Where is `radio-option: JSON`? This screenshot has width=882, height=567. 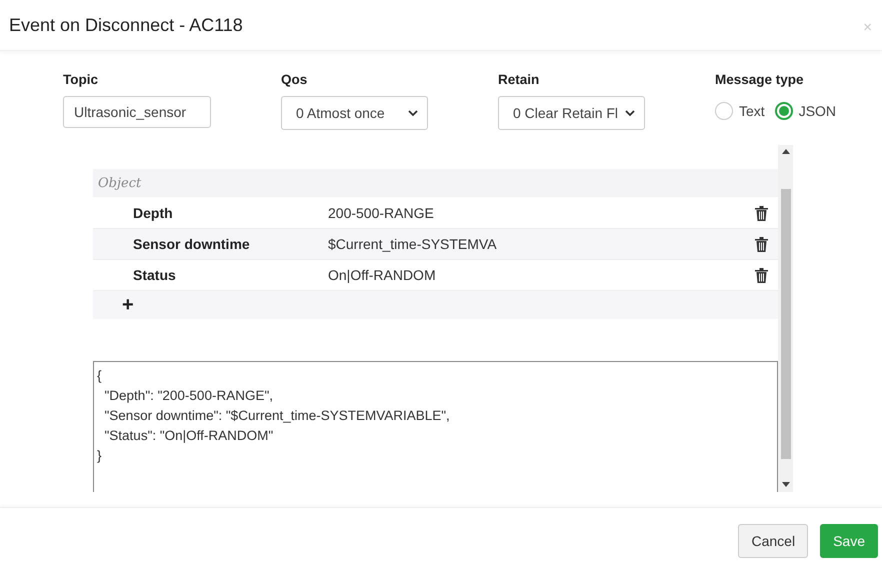 radio-option: JSON is located at coordinates (805, 111).